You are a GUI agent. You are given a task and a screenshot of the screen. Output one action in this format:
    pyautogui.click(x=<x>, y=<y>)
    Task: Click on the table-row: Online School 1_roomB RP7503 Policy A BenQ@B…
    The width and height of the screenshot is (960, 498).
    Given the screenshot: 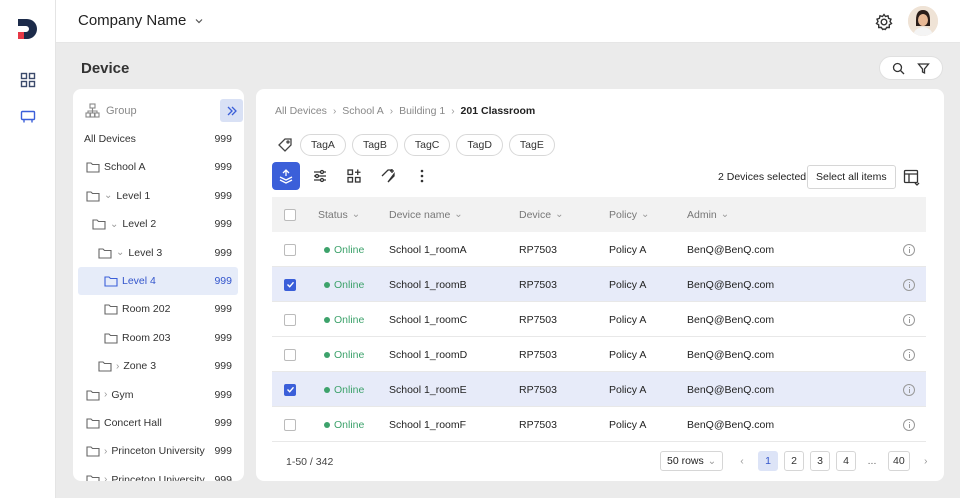 What is the action you would take?
    pyautogui.click(x=599, y=284)
    